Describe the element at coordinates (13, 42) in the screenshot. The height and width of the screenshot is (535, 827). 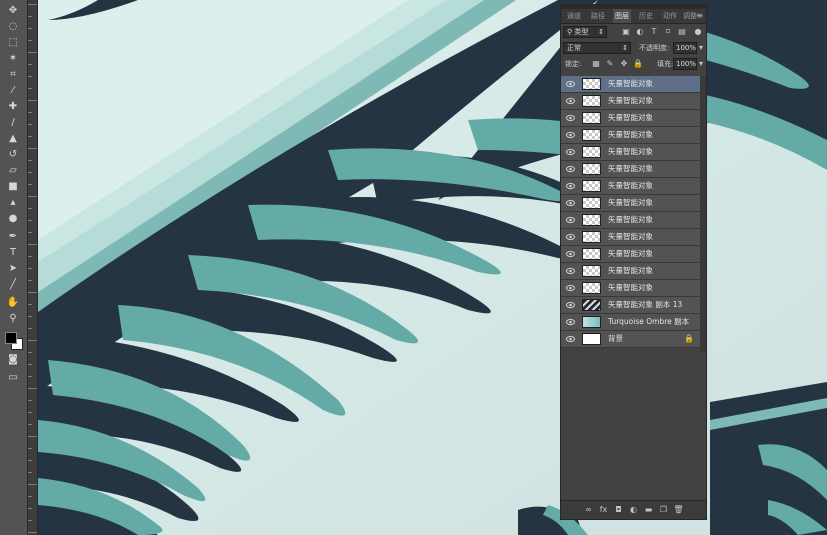
I see `marquee-tool-icon: ⬚` at that location.